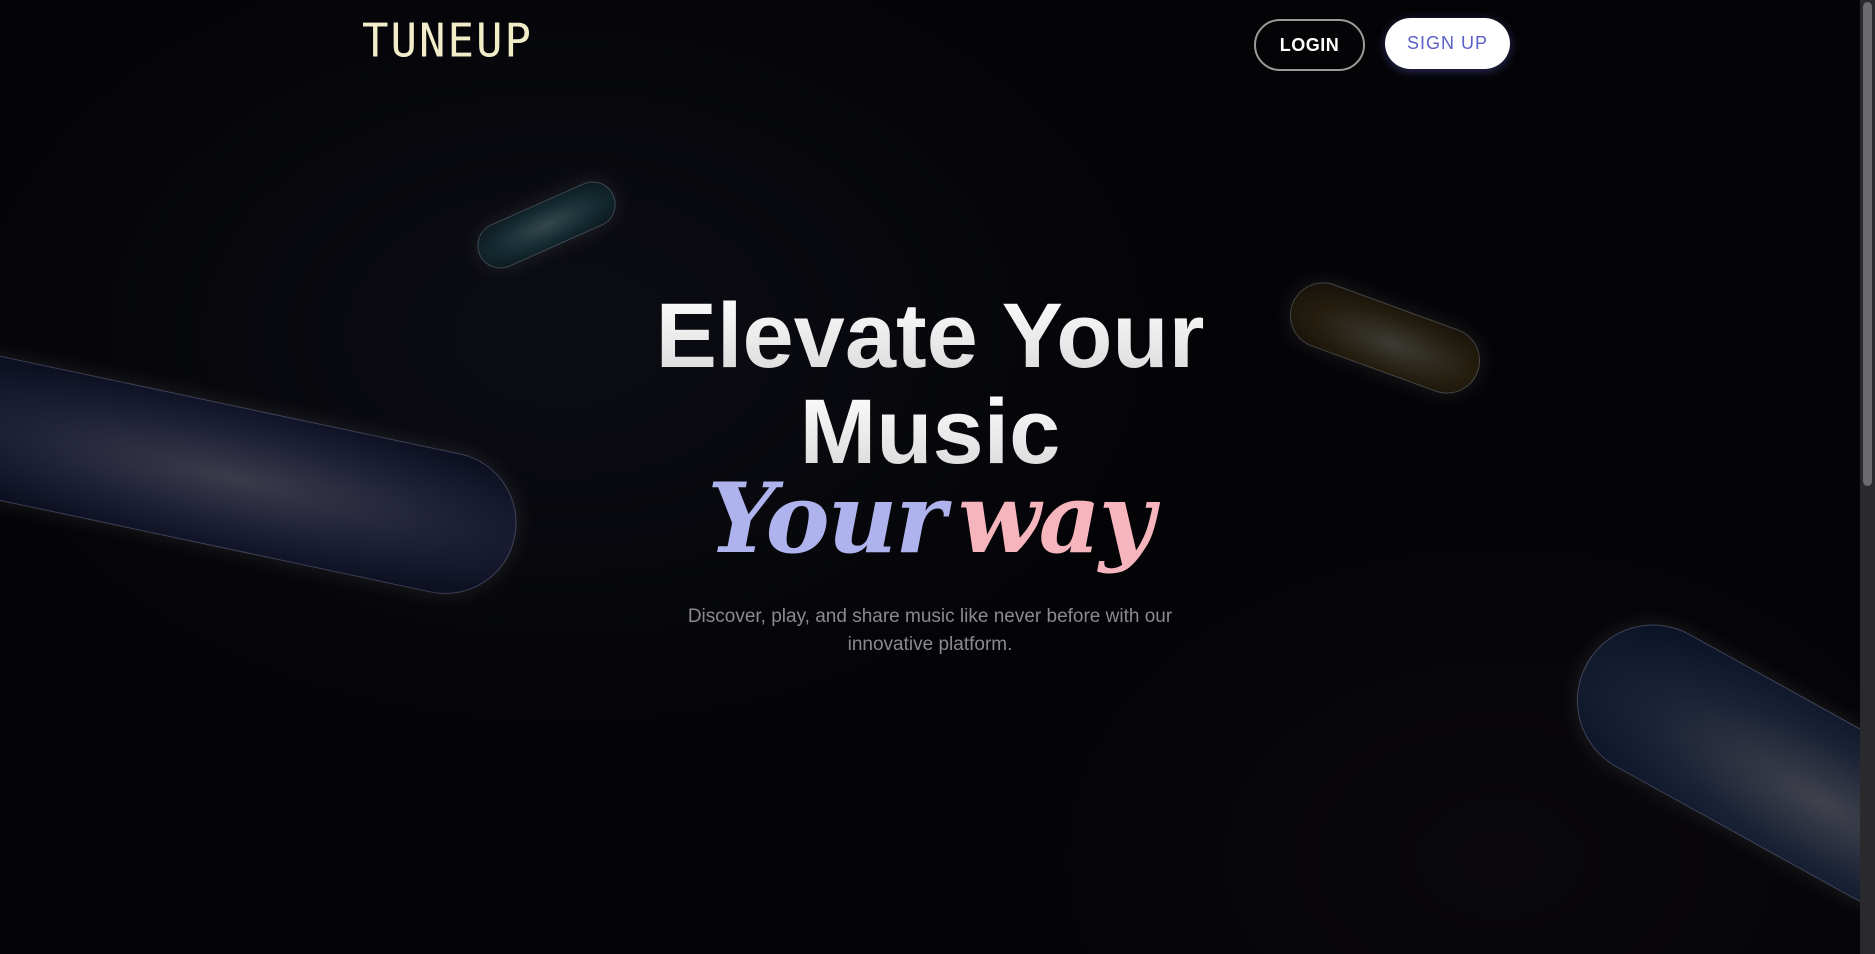  Describe the element at coordinates (930, 644) in the screenshot. I see `hero-subtitle-line-2: innovative platform.` at that location.